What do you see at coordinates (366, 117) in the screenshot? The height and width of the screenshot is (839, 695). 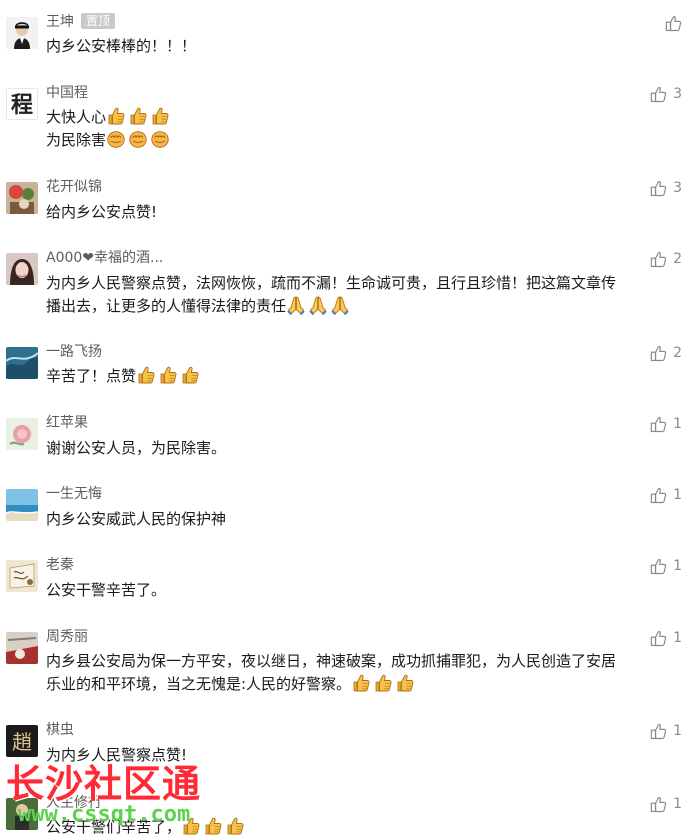 I see `comment-line: 大快人心` at bounding box center [366, 117].